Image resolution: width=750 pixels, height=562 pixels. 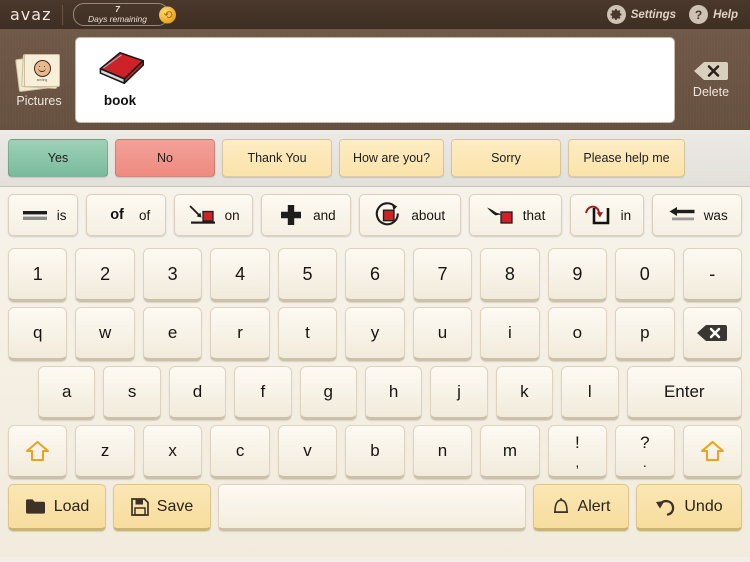 What do you see at coordinates (63, 14) in the screenshot?
I see `logo-divider` at bounding box center [63, 14].